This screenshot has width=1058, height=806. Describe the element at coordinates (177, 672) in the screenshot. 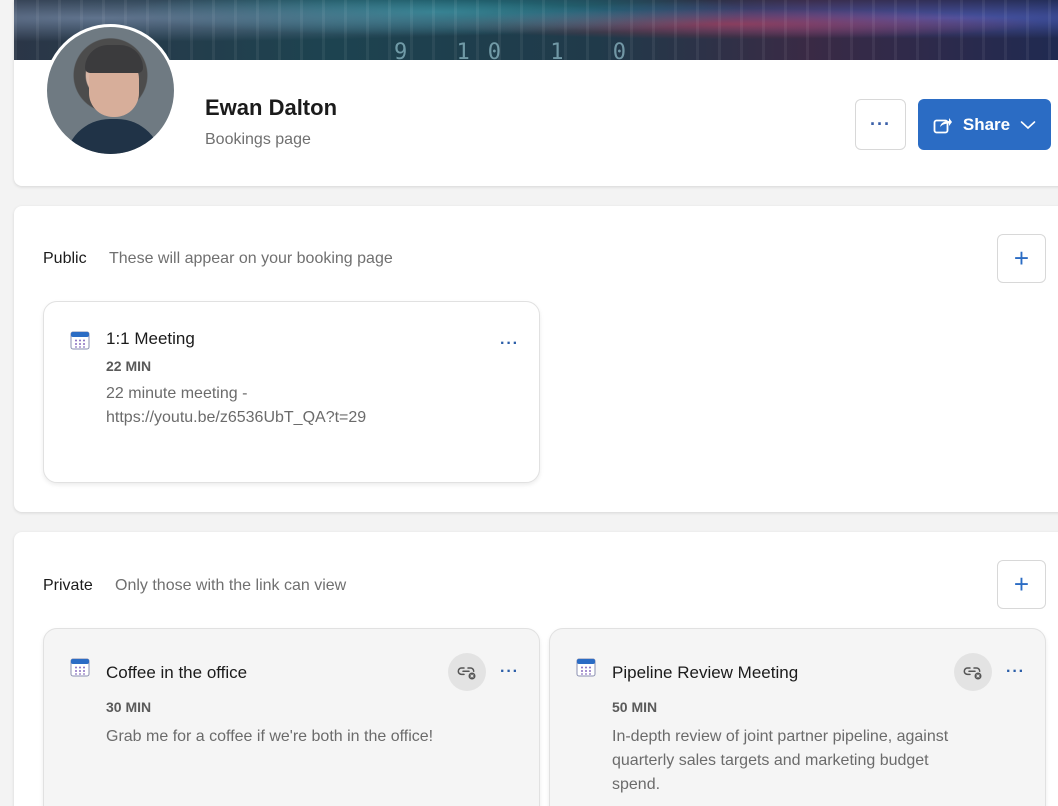

I see `card-title: Coffee in the office` at that location.